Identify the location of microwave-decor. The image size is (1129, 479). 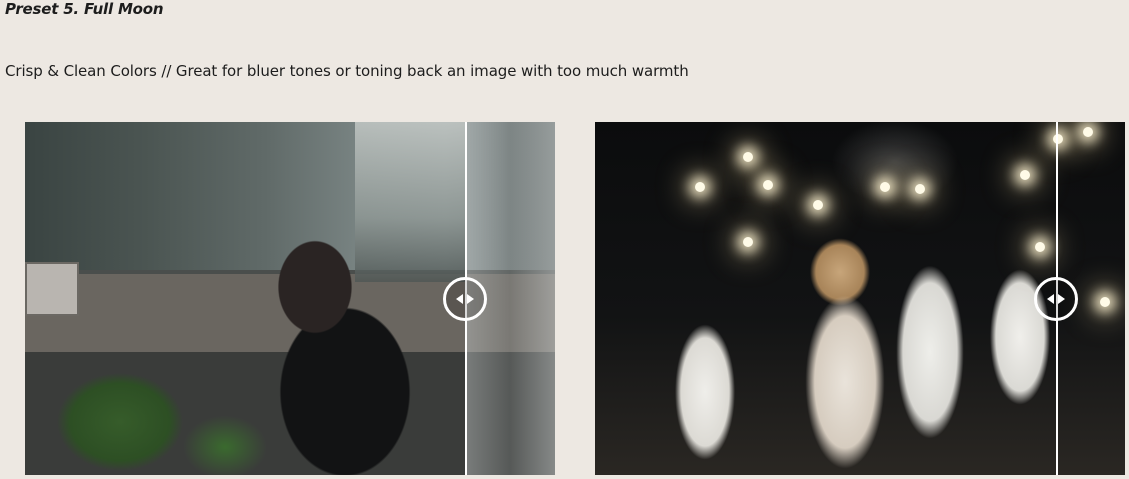
(52, 289).